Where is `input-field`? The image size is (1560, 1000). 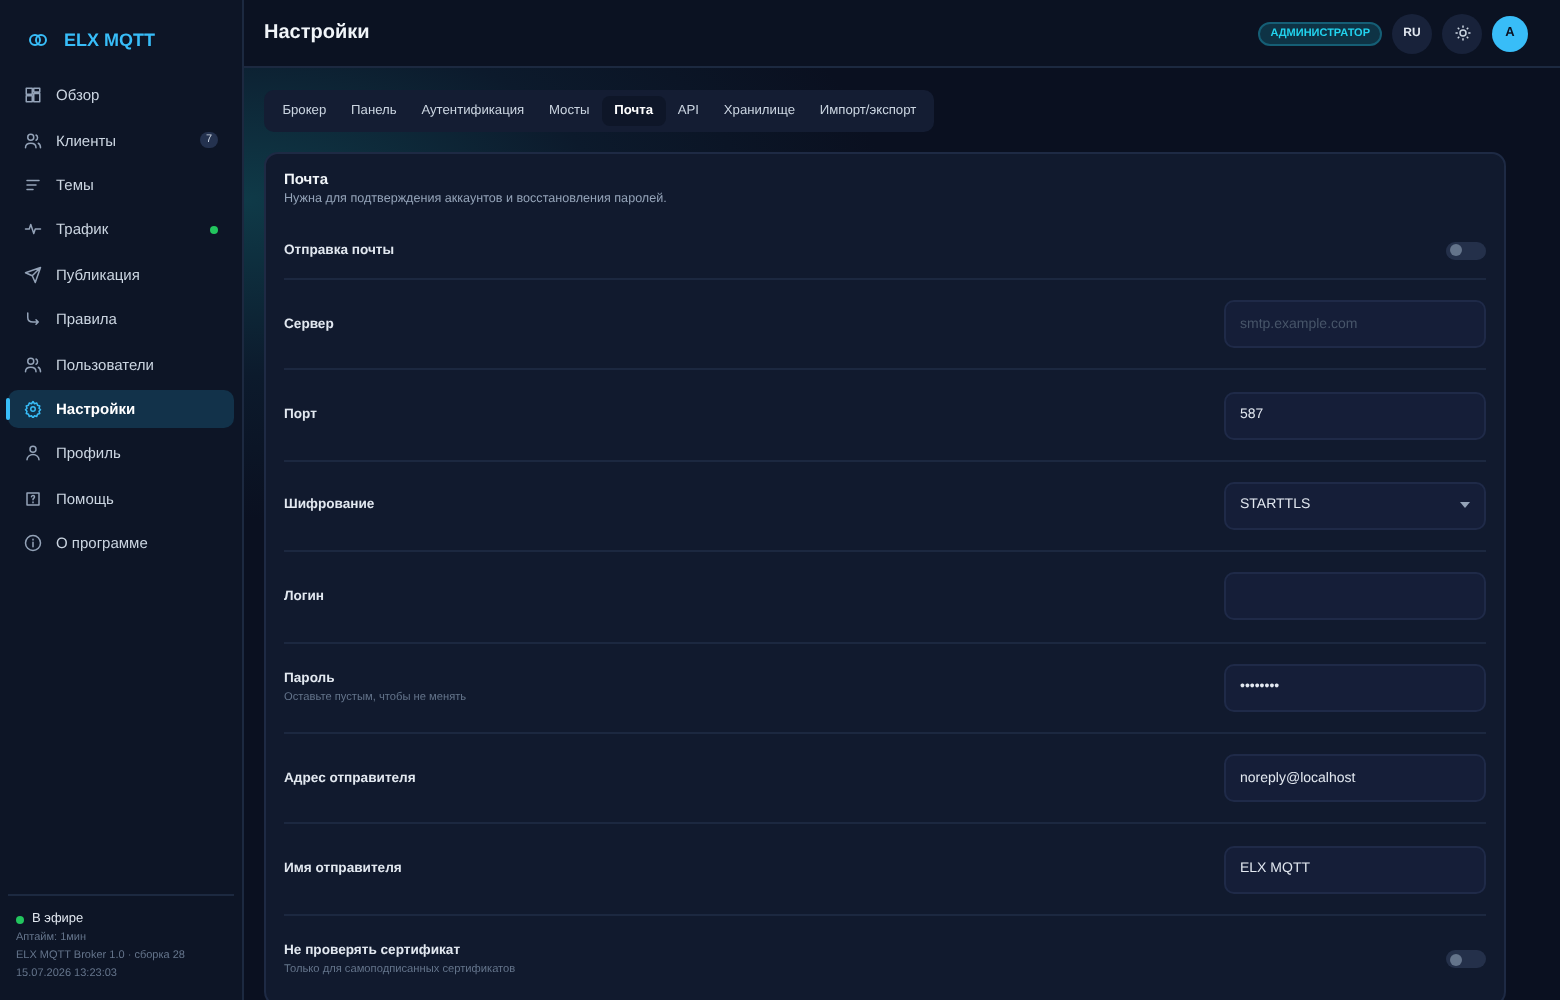 input-field is located at coordinates (1355, 596).